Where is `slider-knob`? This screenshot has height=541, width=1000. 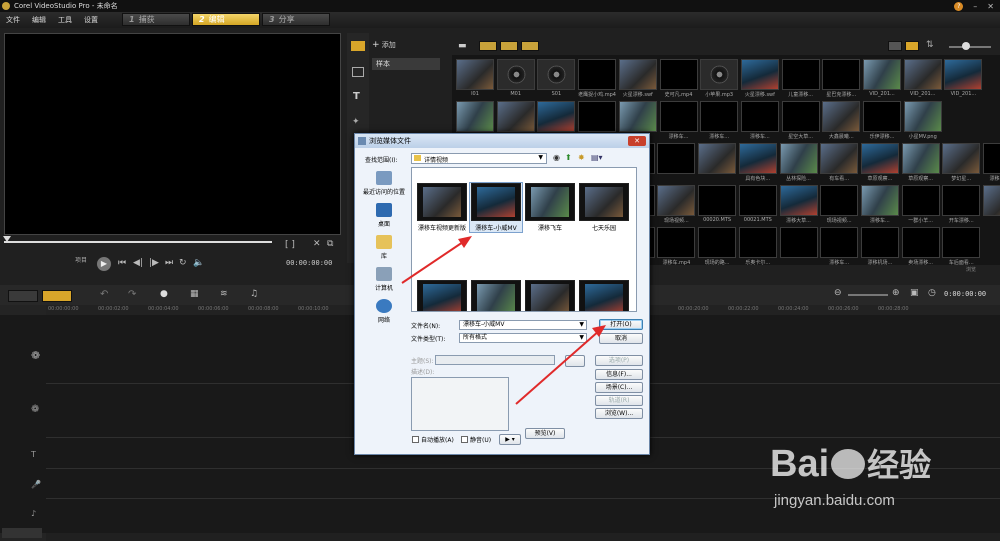 slider-knob is located at coordinates (966, 46).